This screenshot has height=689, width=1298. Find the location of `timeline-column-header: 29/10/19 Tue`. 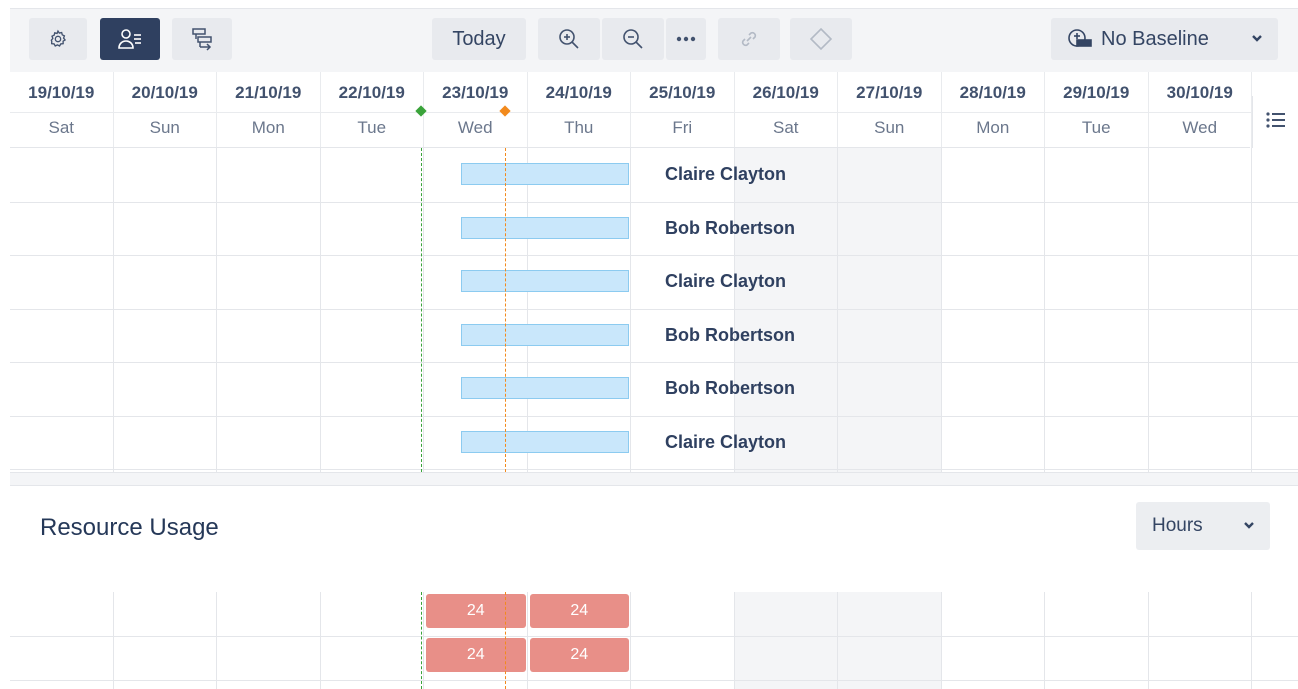

timeline-column-header: 29/10/19 Tue is located at coordinates (1097, 110).